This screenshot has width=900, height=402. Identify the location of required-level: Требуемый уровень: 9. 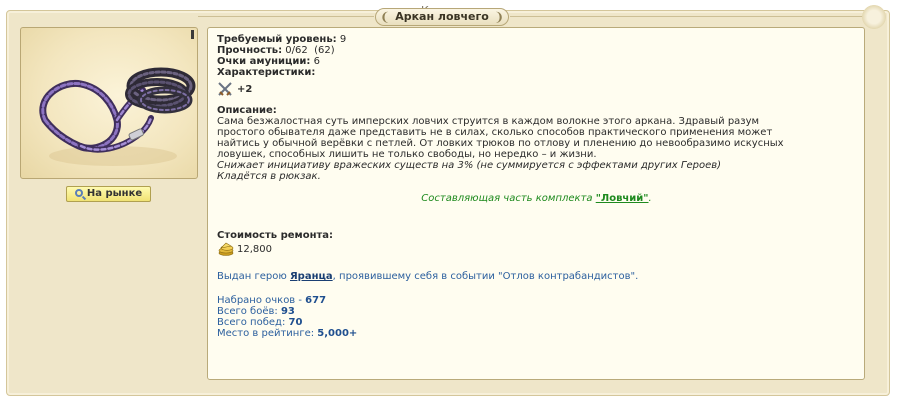
(282, 39).